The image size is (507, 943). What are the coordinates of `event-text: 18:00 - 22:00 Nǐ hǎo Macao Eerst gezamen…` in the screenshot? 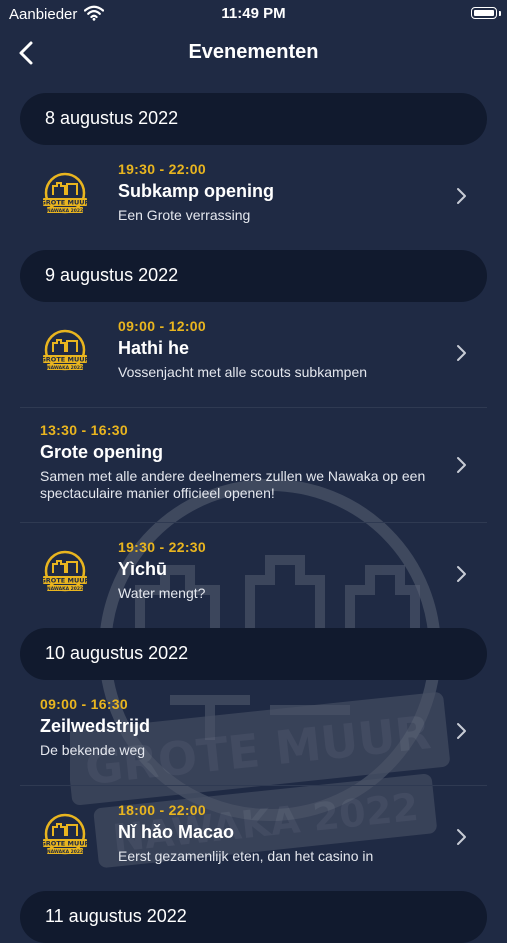 It's located at (282, 833).